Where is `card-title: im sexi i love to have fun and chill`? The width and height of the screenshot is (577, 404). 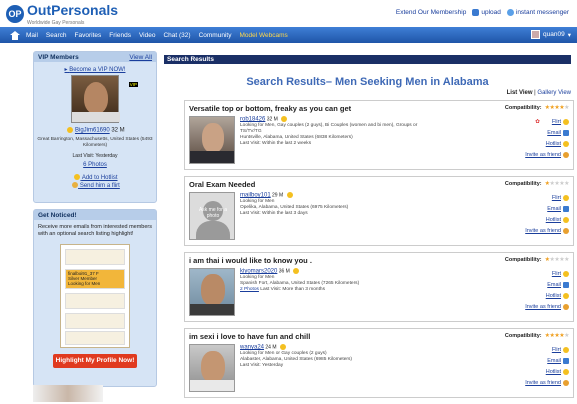 card-title: im sexi i love to have fun and chill is located at coordinates (249, 336).